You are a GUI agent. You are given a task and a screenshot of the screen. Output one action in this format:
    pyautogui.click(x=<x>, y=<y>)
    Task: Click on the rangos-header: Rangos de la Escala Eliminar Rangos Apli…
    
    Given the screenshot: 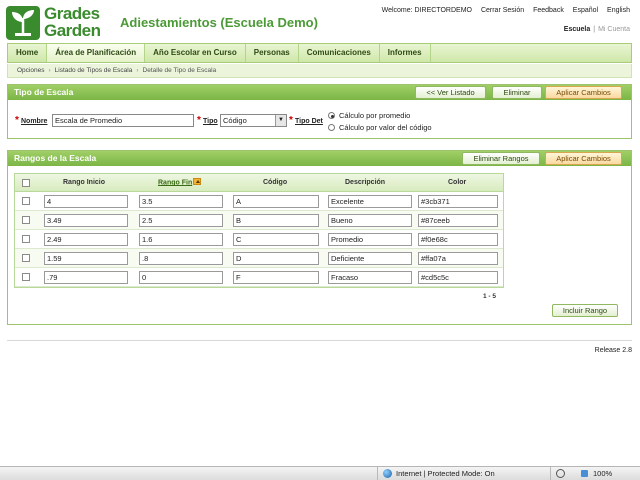 What is the action you would take?
    pyautogui.click(x=319, y=158)
    